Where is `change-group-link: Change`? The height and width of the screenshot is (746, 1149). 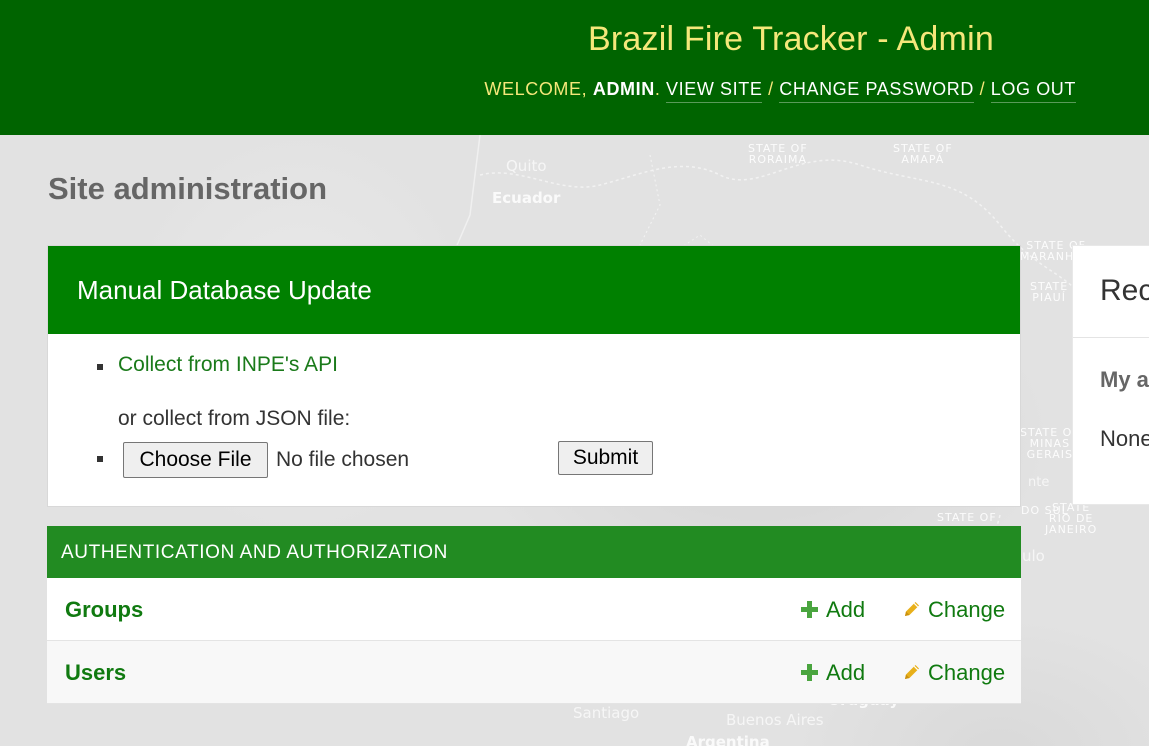
change-group-link: Change is located at coordinates (953, 610).